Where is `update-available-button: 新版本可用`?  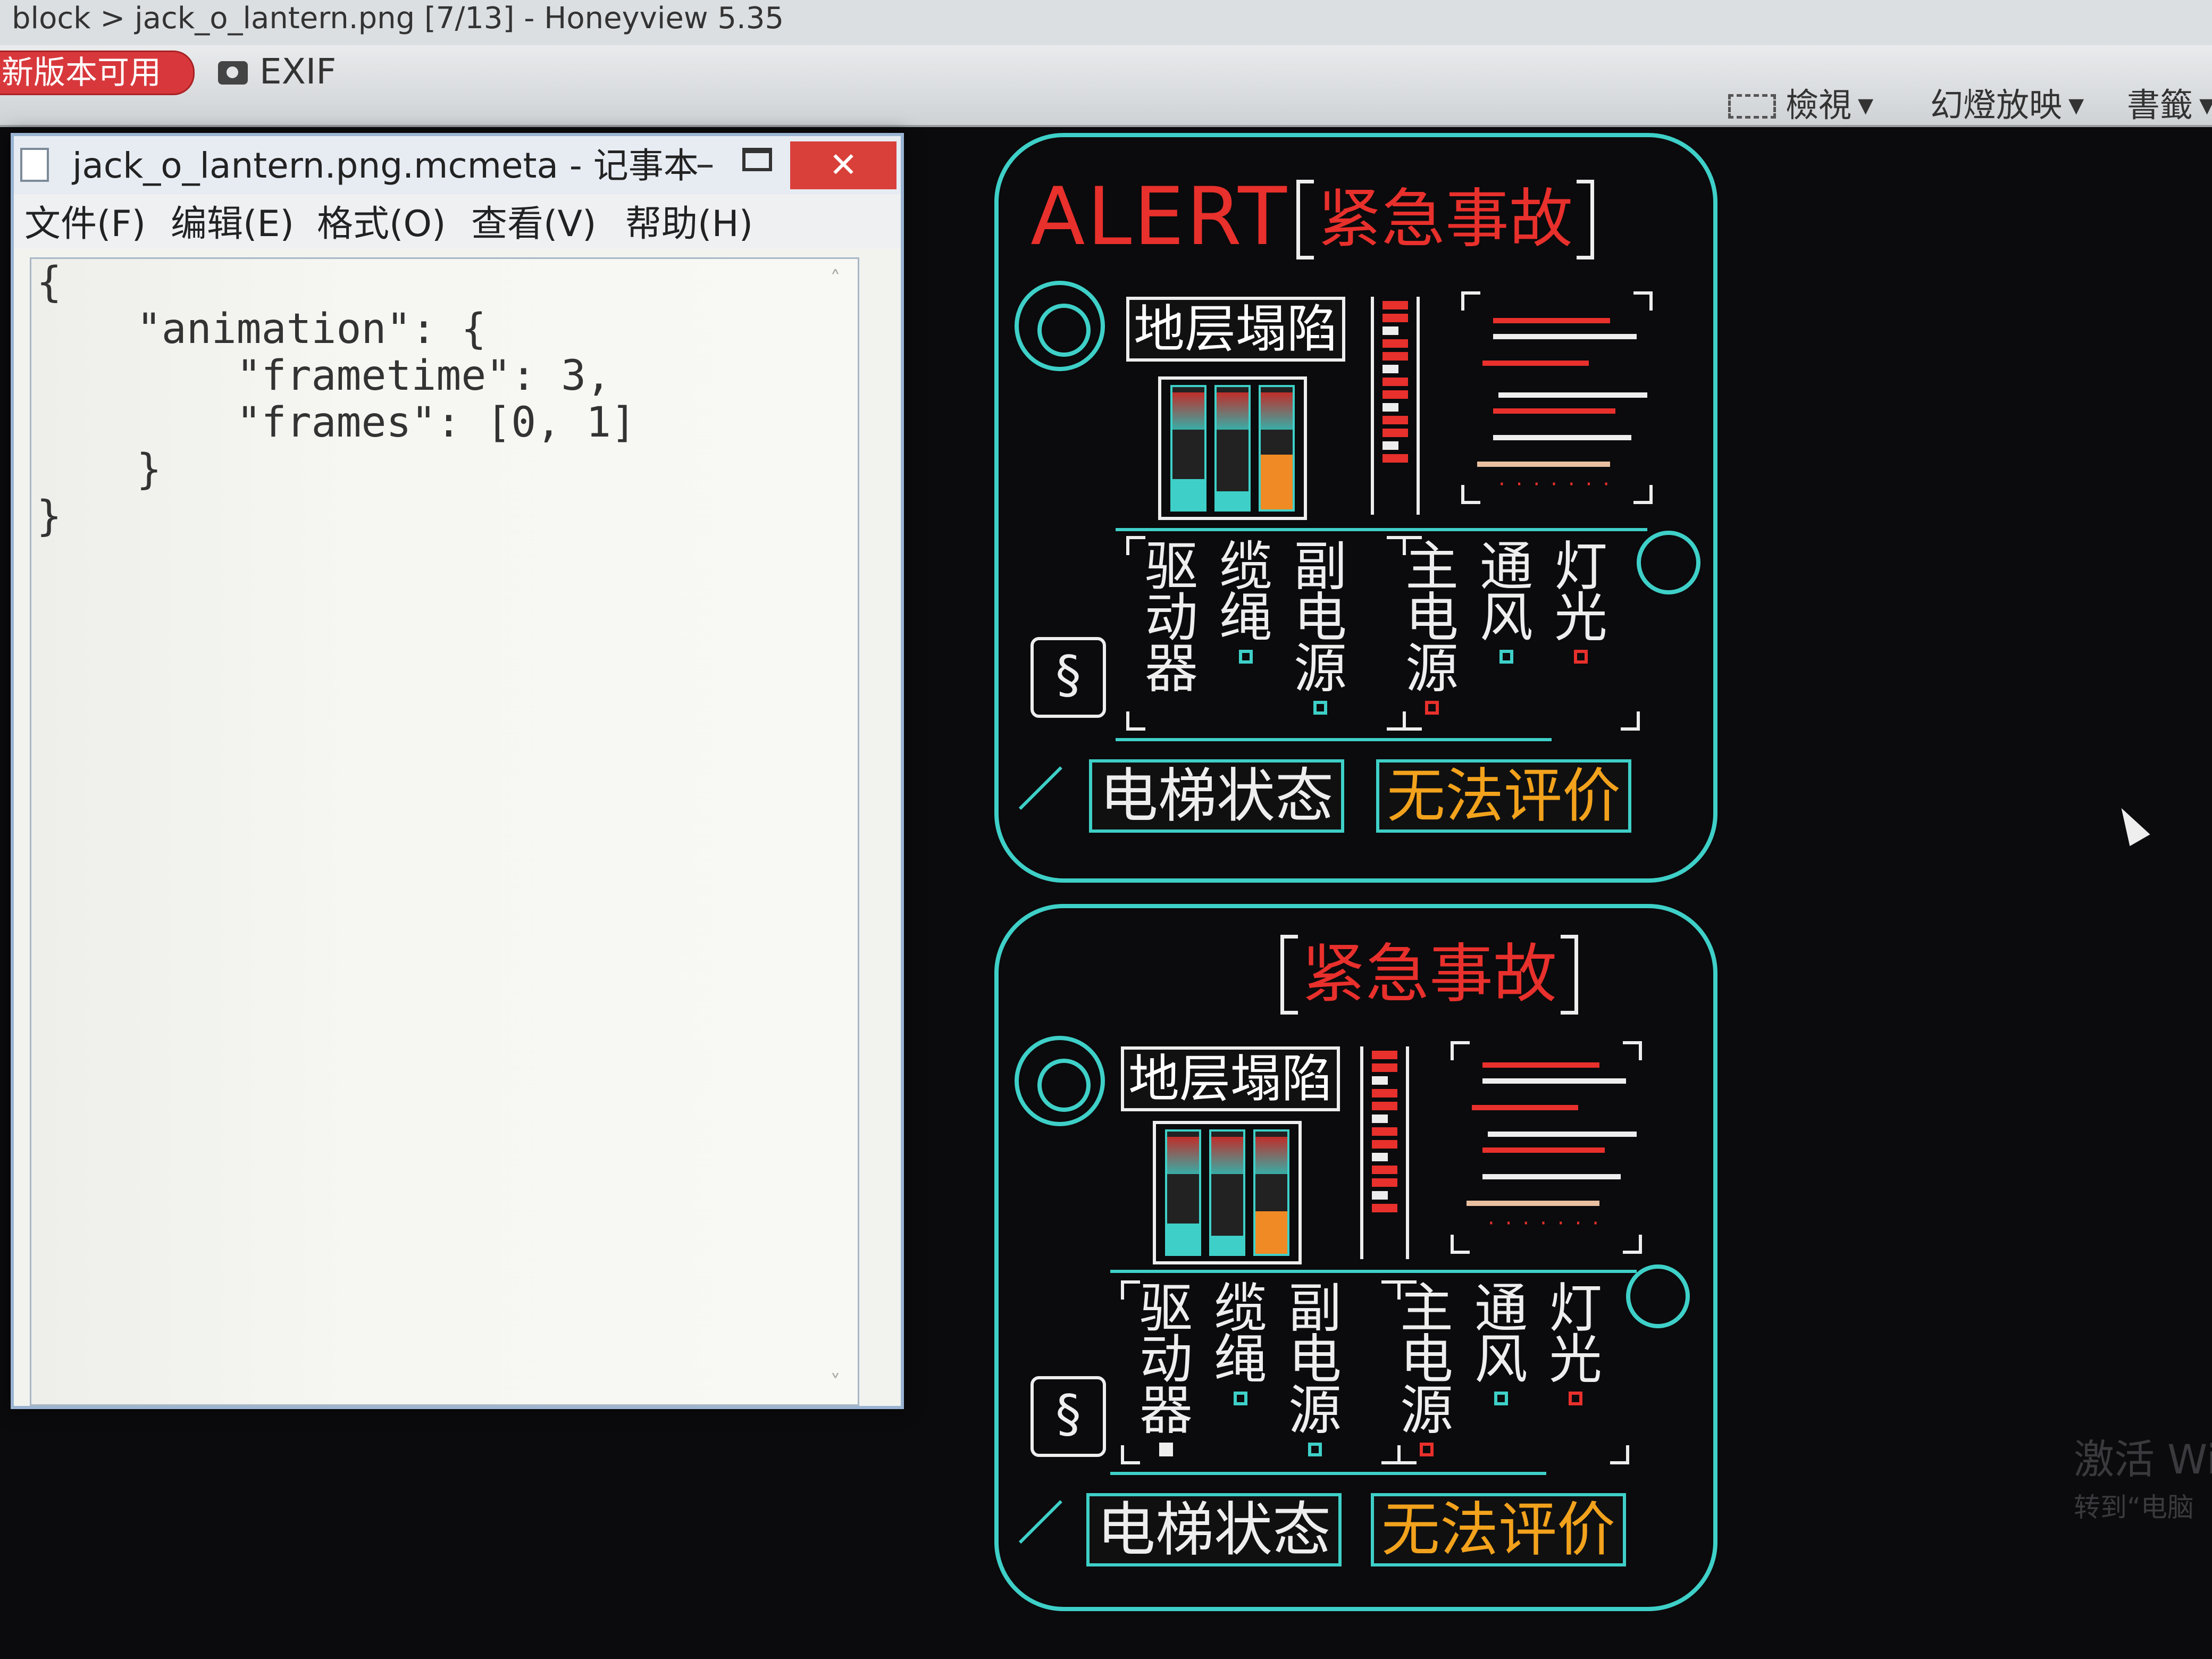 update-available-button: 新版本可用 is located at coordinates (97, 73).